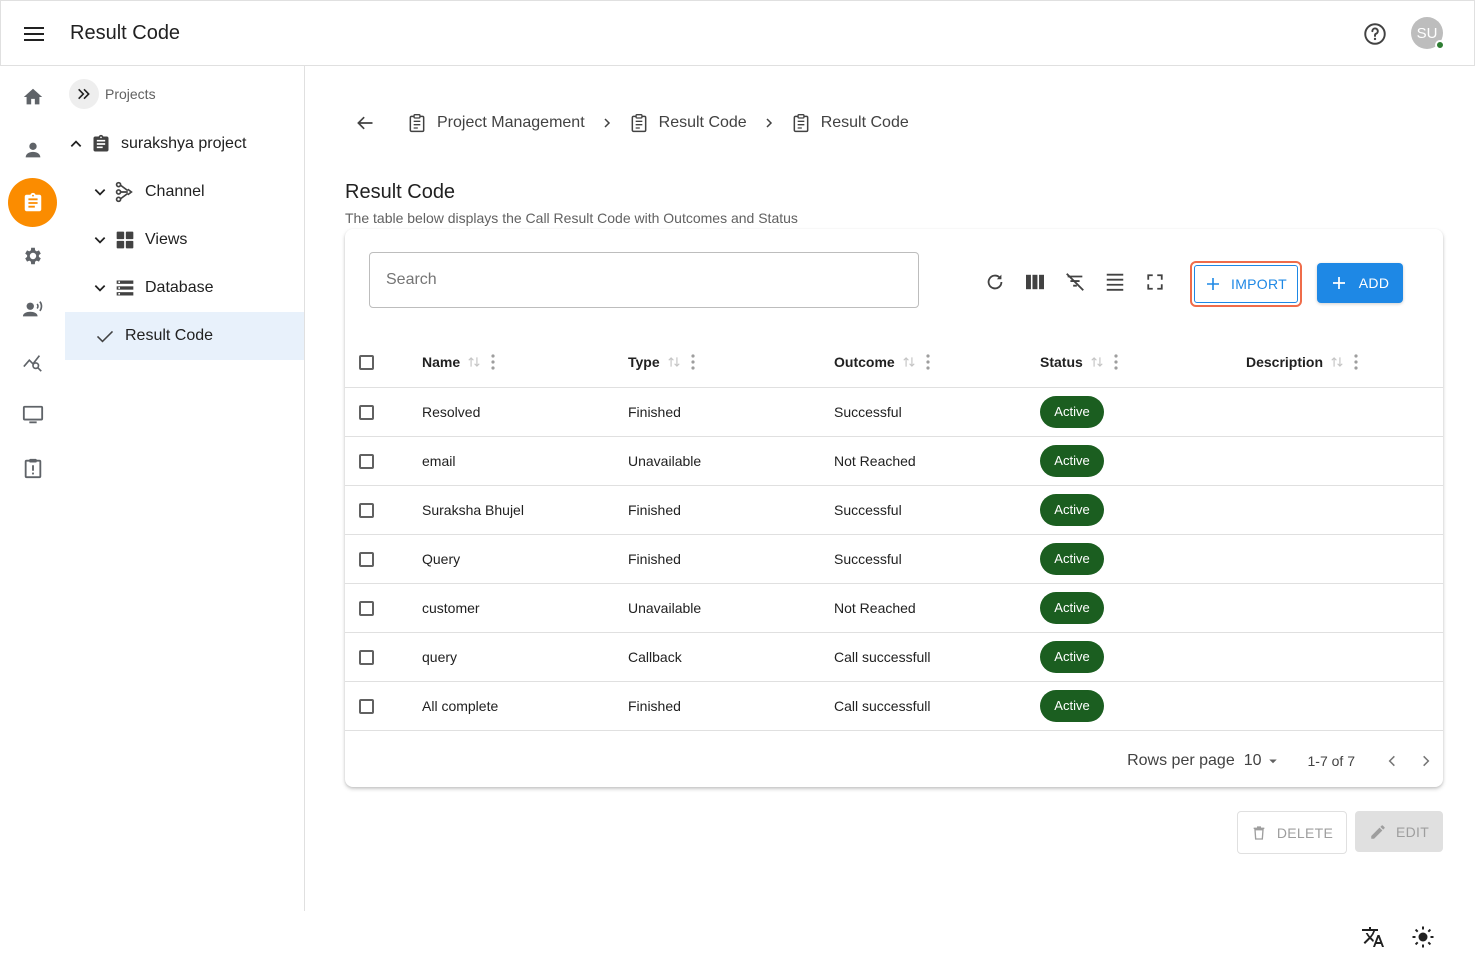  What do you see at coordinates (1284, 362) in the screenshot?
I see `column-header-description: Description` at bounding box center [1284, 362].